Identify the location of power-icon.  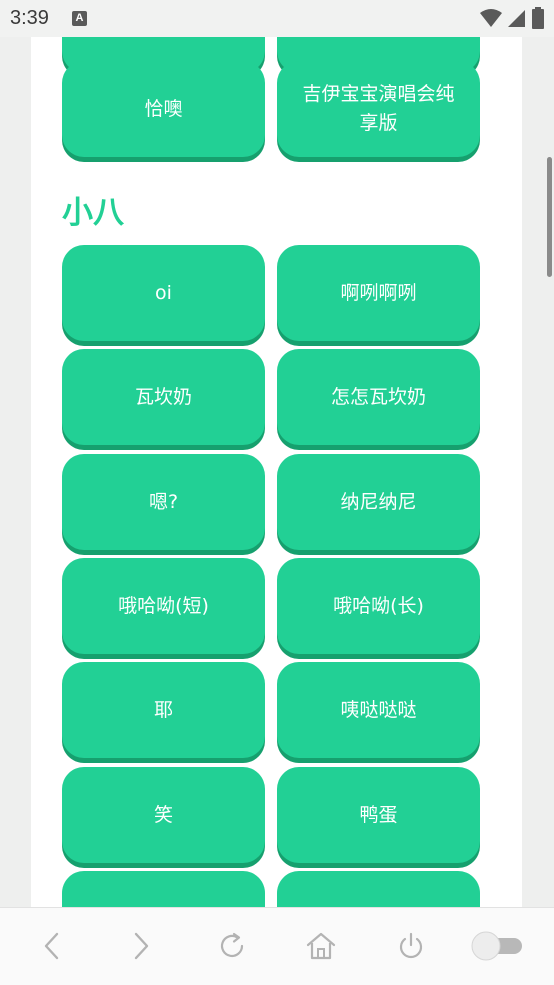
(411, 945).